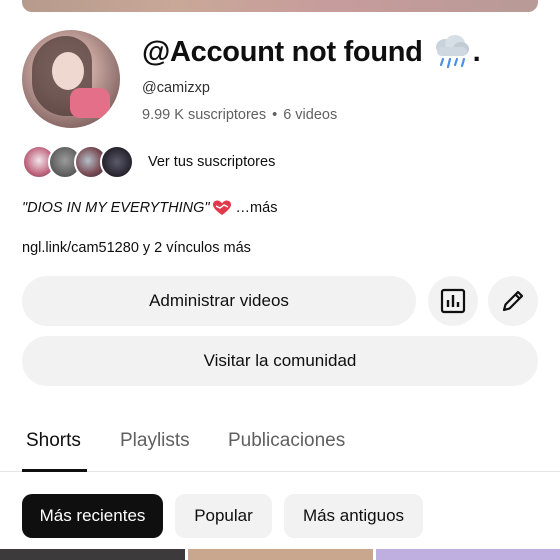  I want to click on view-subscribers-link: Ver tus suscriptores, so click(211, 162).